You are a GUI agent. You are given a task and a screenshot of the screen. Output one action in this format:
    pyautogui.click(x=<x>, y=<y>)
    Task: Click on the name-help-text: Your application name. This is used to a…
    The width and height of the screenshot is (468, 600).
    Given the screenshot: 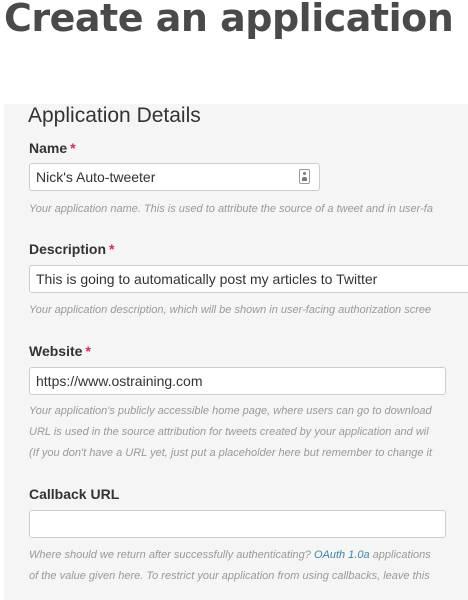 What is the action you would take?
    pyautogui.click(x=231, y=209)
    